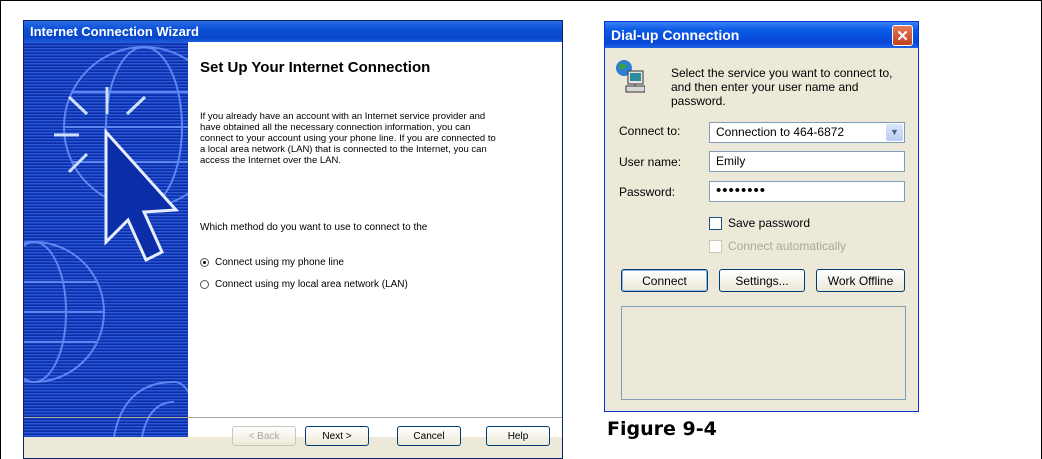 The image size is (1042, 459). What do you see at coordinates (429, 436) in the screenshot?
I see `cancel-button: Cancel` at bounding box center [429, 436].